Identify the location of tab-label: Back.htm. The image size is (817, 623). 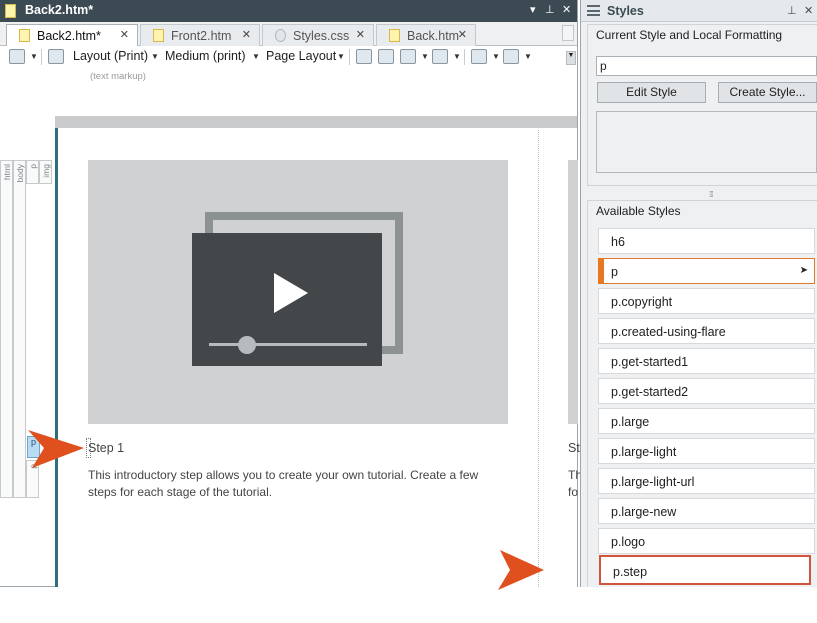
(433, 36).